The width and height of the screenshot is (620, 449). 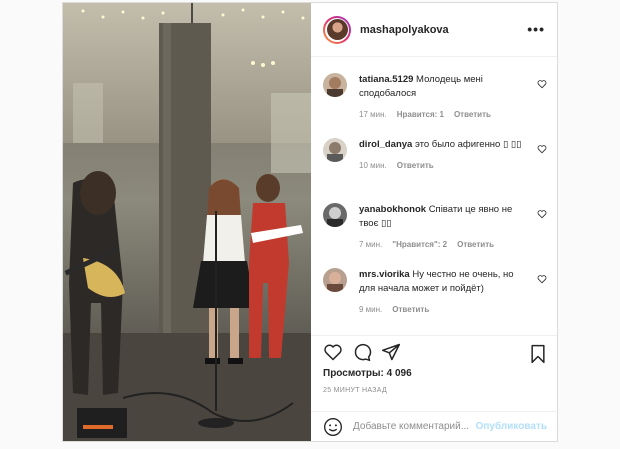 What do you see at coordinates (373, 114) in the screenshot?
I see `comment-time: 17 мин.` at bounding box center [373, 114].